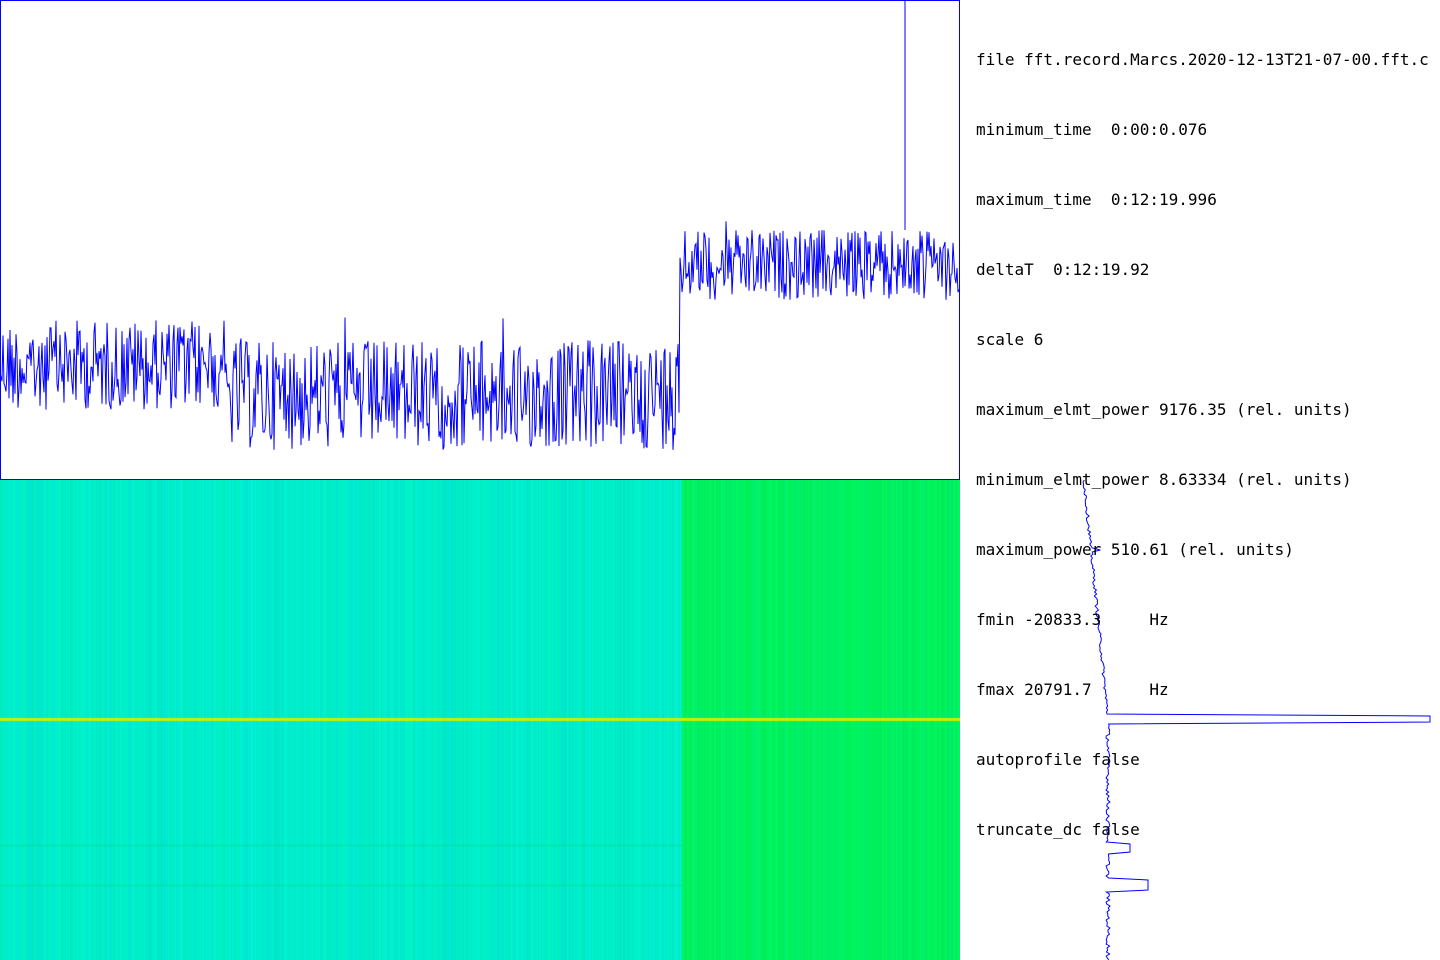 The height and width of the screenshot is (960, 1440). Describe the element at coordinates (1164, 409) in the screenshot. I see `info-maximum-elmt-power: maximum_elmt_power 9176.35 (rel. units)` at that location.